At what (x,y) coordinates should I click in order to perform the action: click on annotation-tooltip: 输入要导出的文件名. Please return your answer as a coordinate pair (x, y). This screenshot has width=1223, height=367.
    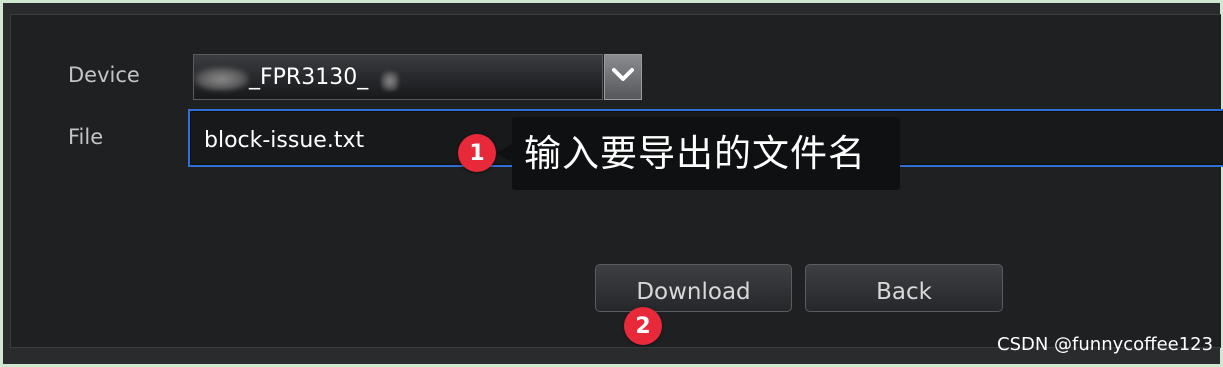
    Looking at the image, I should click on (706, 153).